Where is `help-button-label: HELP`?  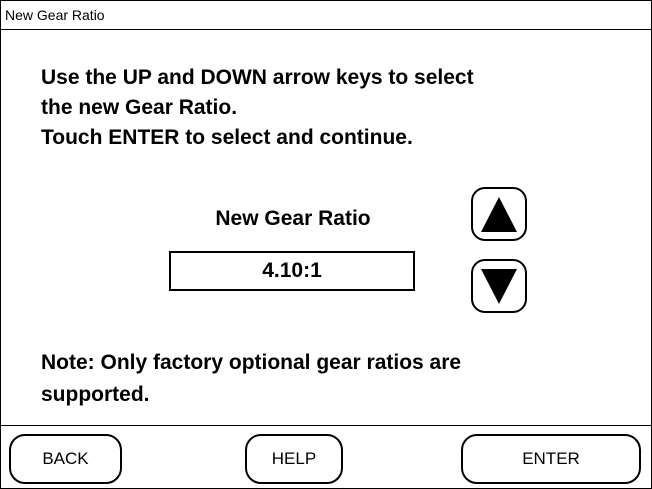 help-button-label: HELP is located at coordinates (294, 458).